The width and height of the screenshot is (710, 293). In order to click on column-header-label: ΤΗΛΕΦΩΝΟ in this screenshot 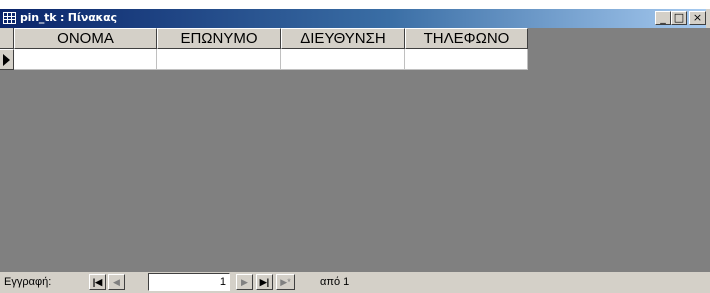, I will do `click(466, 38)`.